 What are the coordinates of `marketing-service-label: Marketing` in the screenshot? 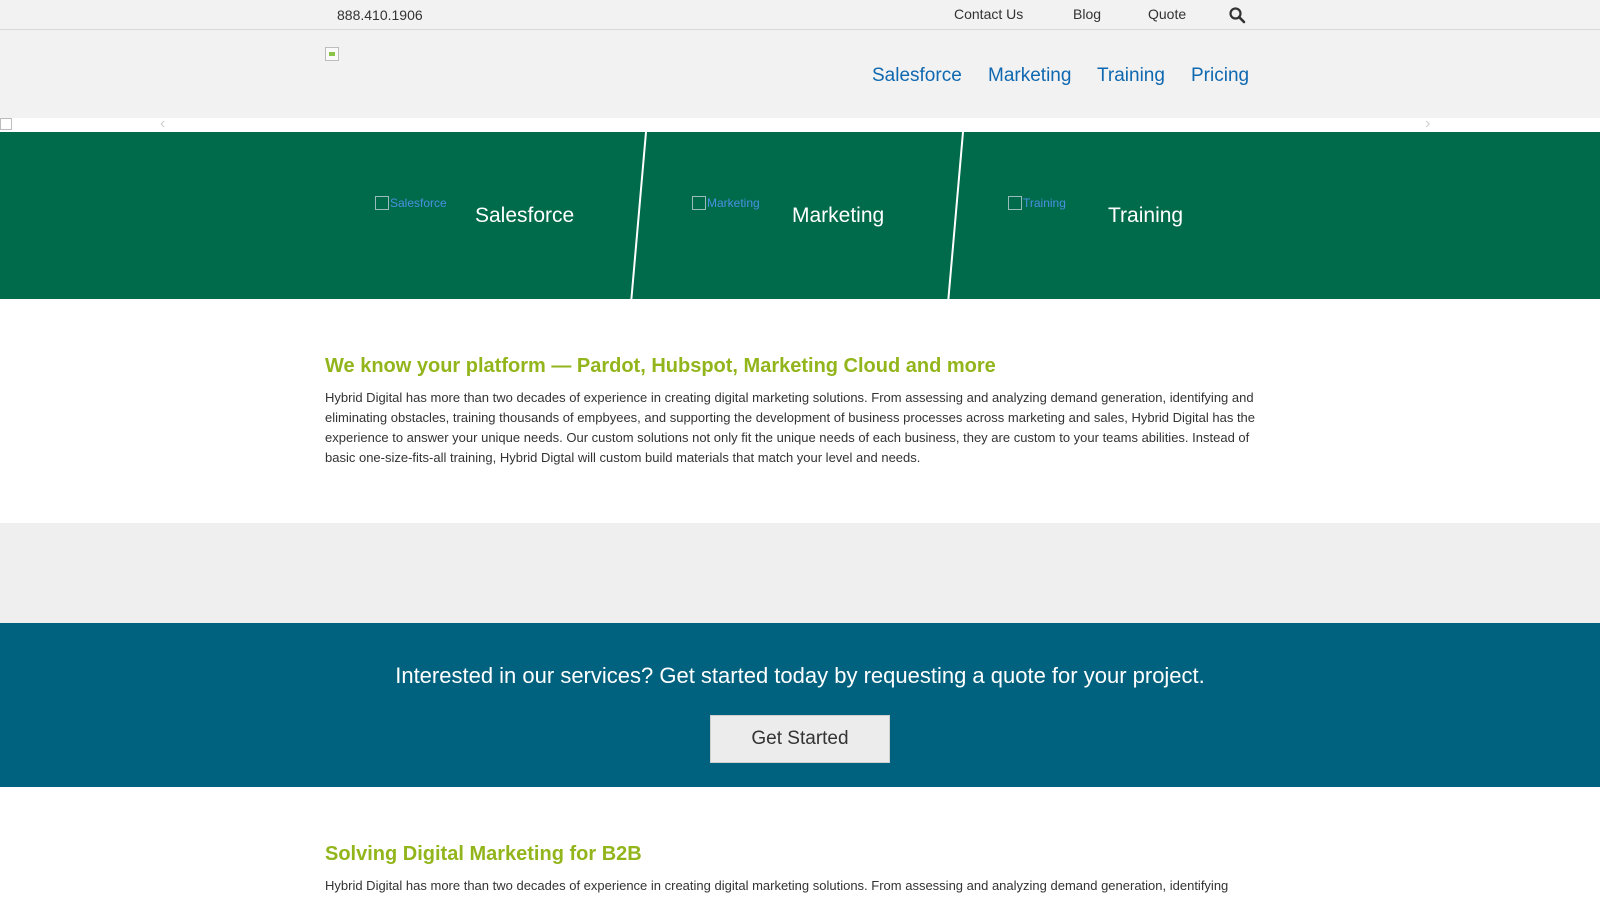 It's located at (838, 216).